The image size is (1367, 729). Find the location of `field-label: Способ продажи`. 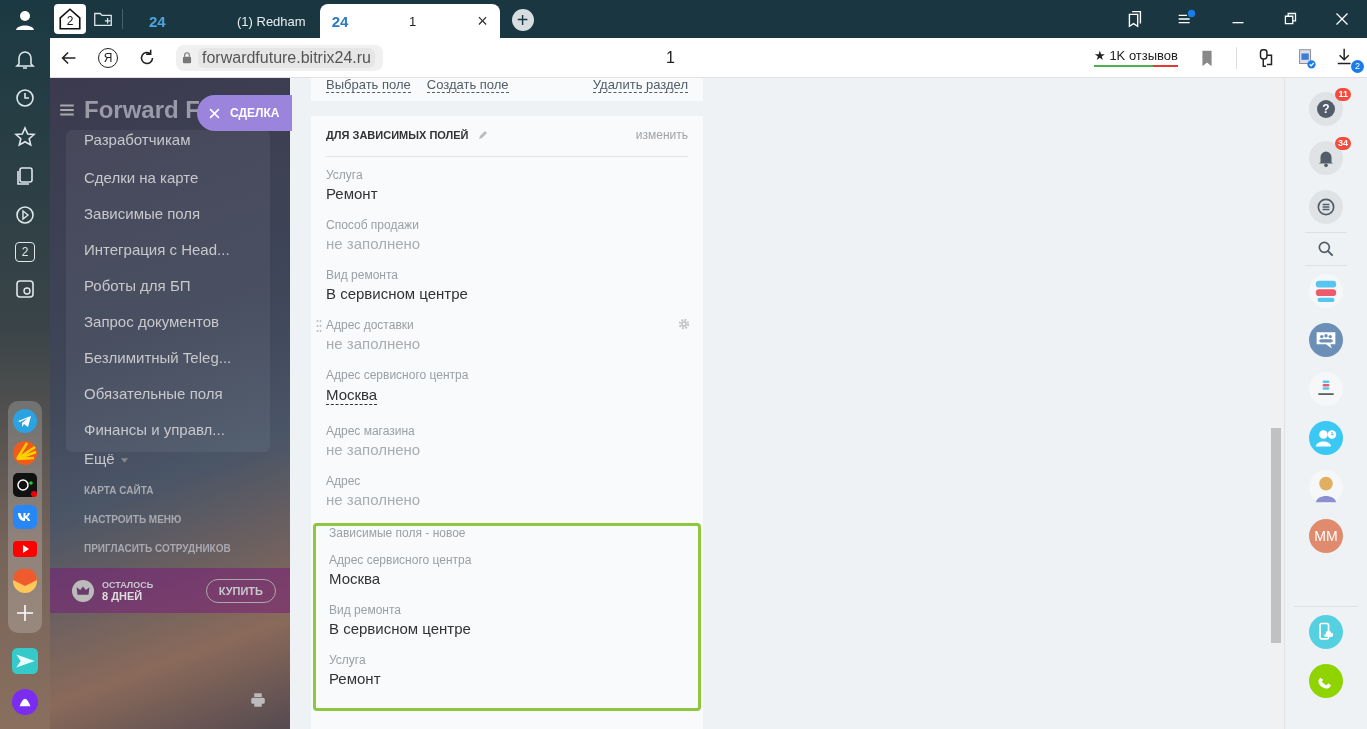

field-label: Способ продажи is located at coordinates (373, 225).